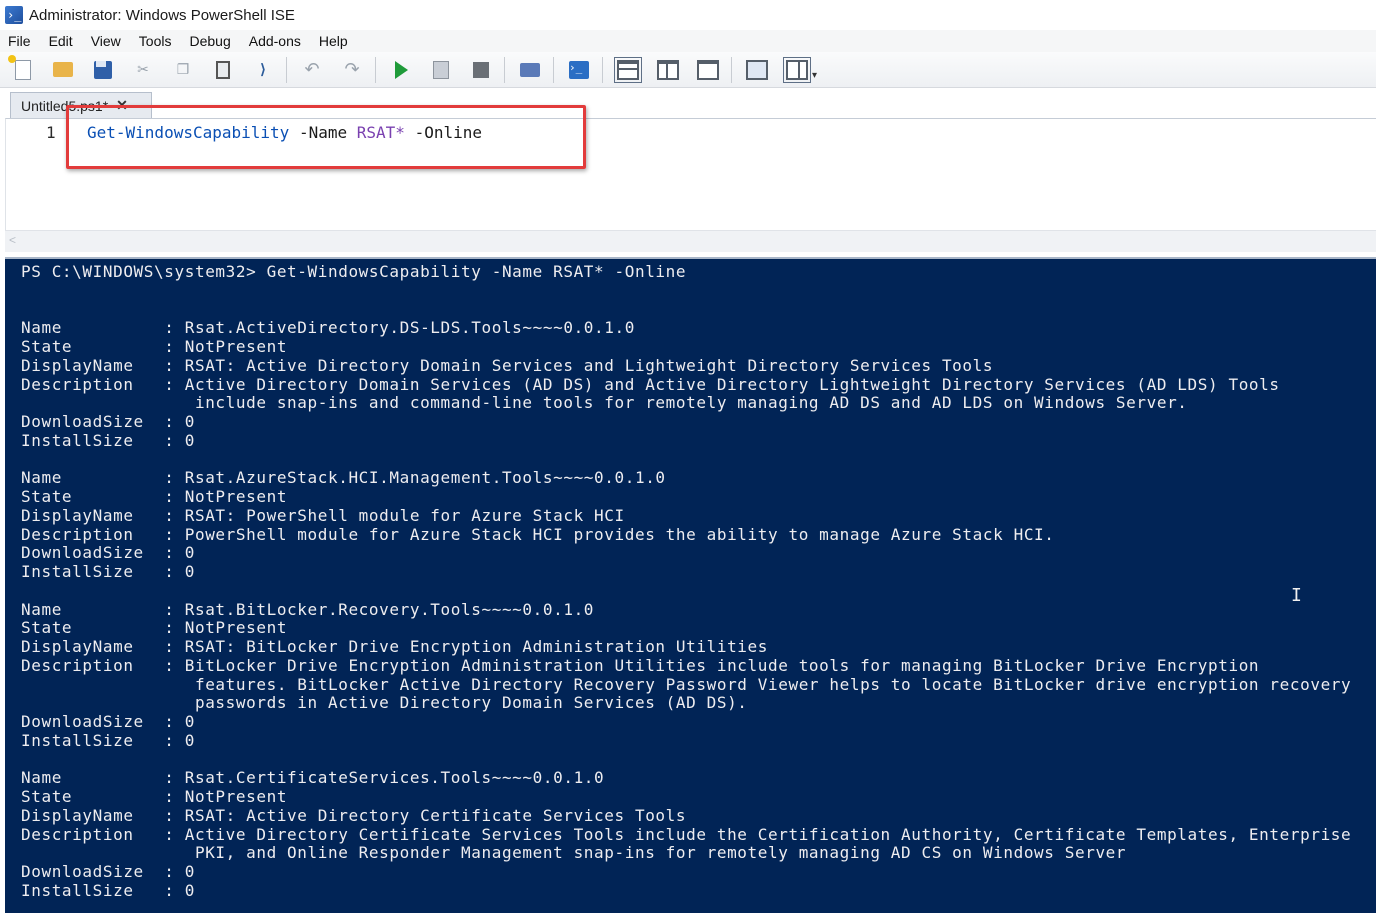 The width and height of the screenshot is (1376, 913). I want to click on title-bar: Administrator: Windows PowerShell ISE, so click(688, 15).